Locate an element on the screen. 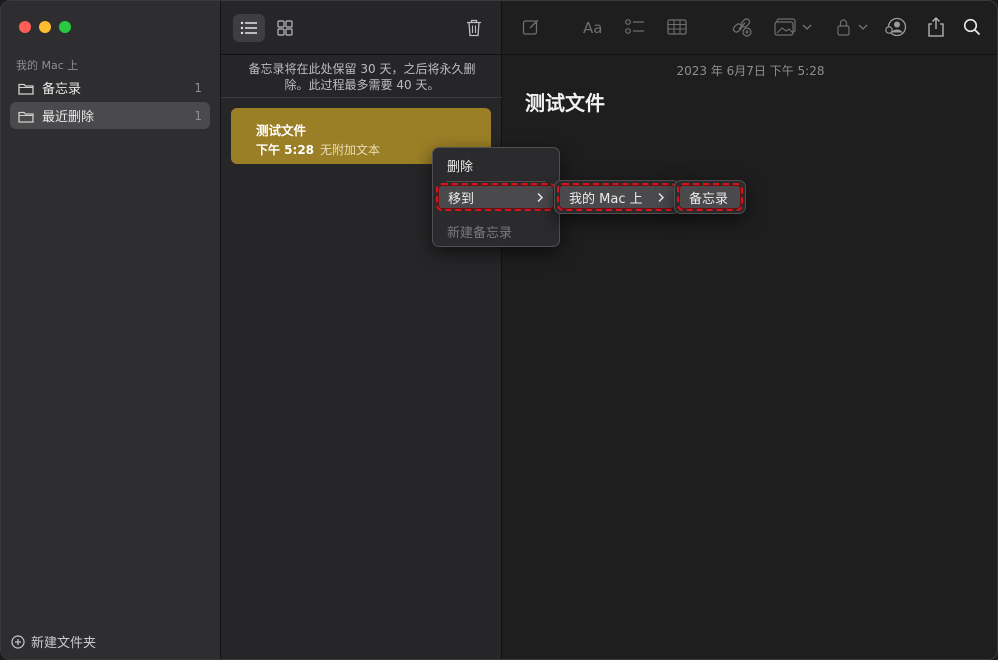 The height and width of the screenshot is (660, 998). context-menu: 删除 移到 新建备忘录 is located at coordinates (496, 197).